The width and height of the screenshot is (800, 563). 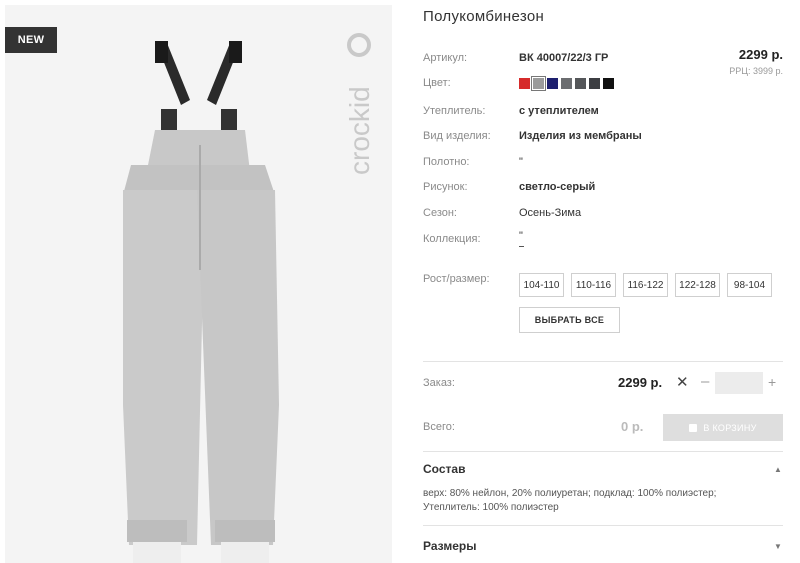 I want to click on add-to-cart-button: В КОРЗИНУ, so click(x=723, y=427).